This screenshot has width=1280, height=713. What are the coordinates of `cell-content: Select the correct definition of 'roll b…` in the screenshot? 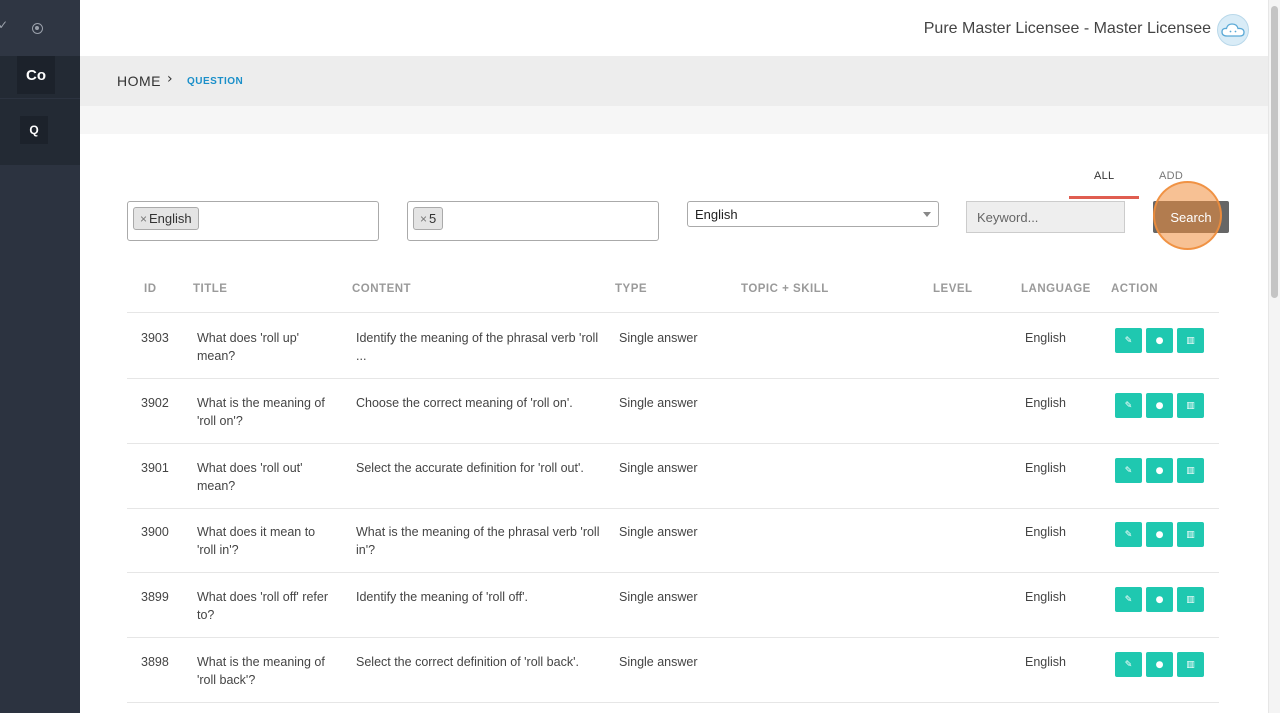 It's located at (467, 662).